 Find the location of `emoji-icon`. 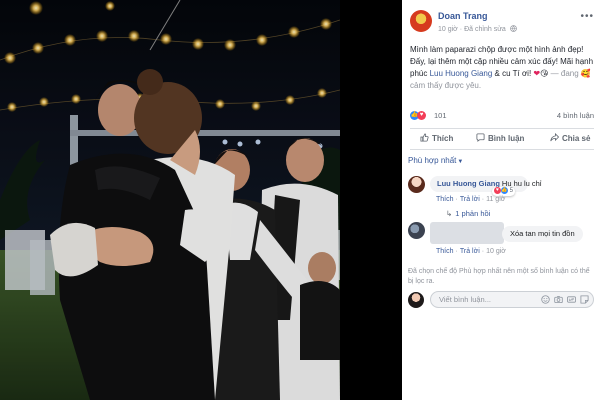

emoji-icon is located at coordinates (545, 299).